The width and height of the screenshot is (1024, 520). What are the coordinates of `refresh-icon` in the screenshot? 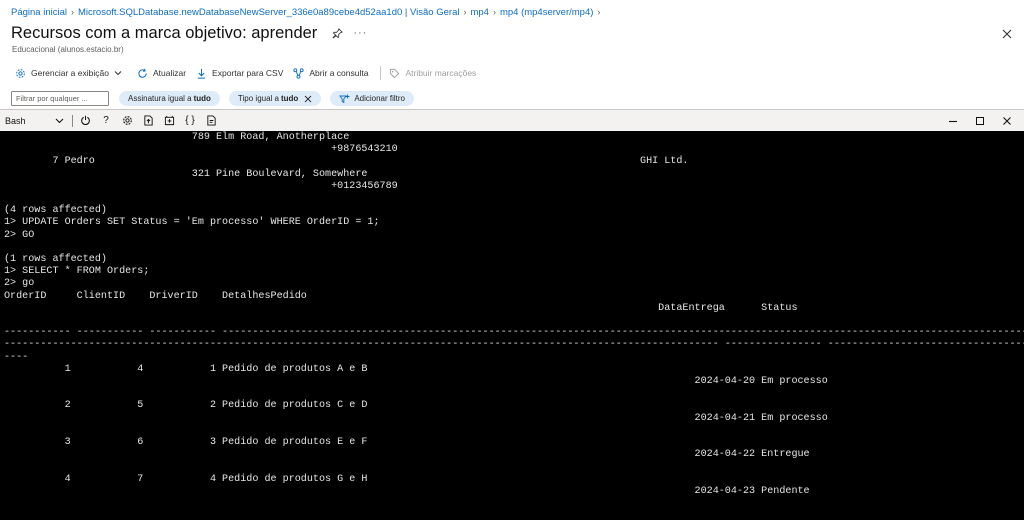 It's located at (142, 73).